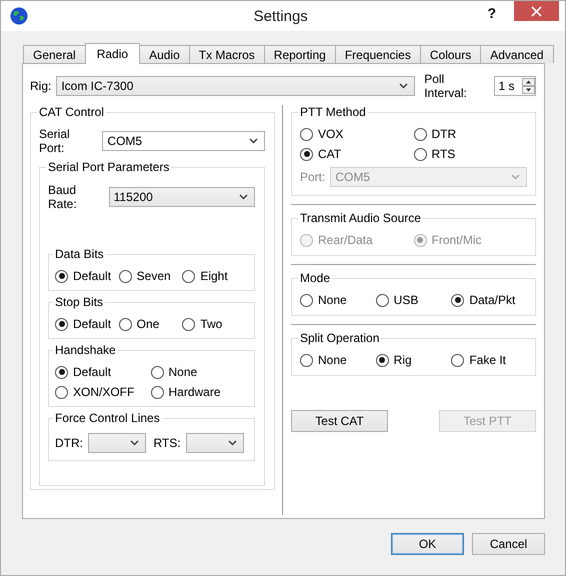 This screenshot has width=566, height=576. Describe the element at coordinates (492, 300) in the screenshot. I see `radio-label: Data/Pkt` at that location.